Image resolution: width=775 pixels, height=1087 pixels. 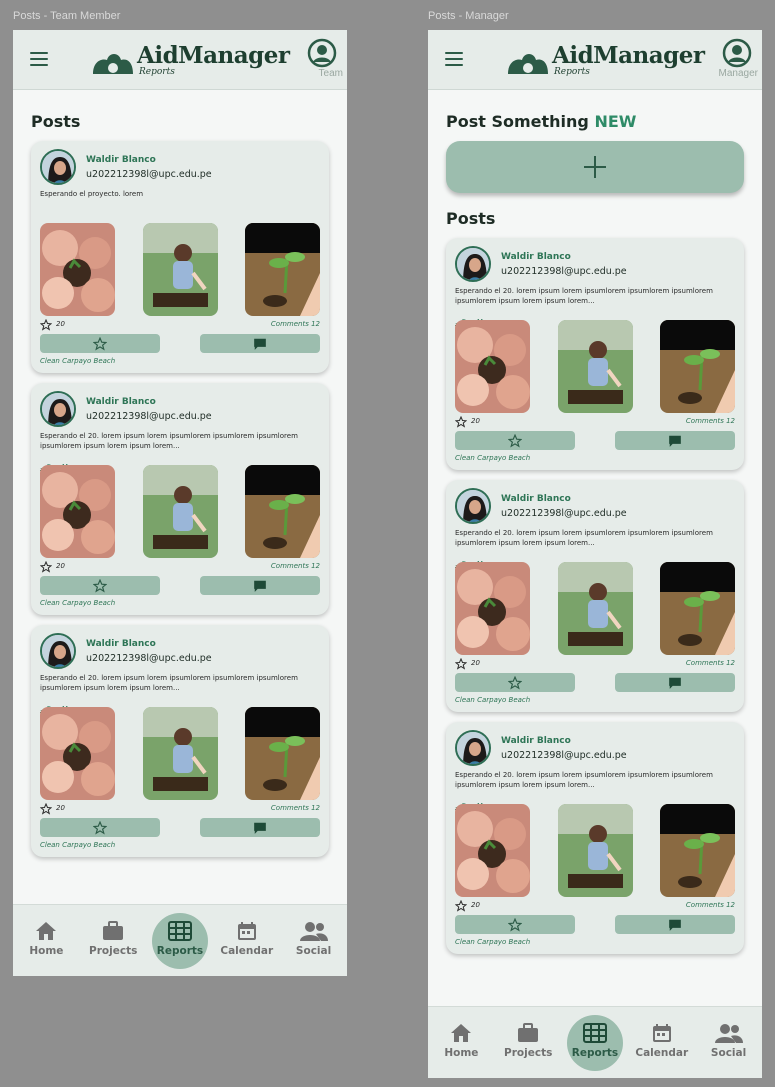 I want to click on app-subtitle: Reports, so click(x=157, y=72).